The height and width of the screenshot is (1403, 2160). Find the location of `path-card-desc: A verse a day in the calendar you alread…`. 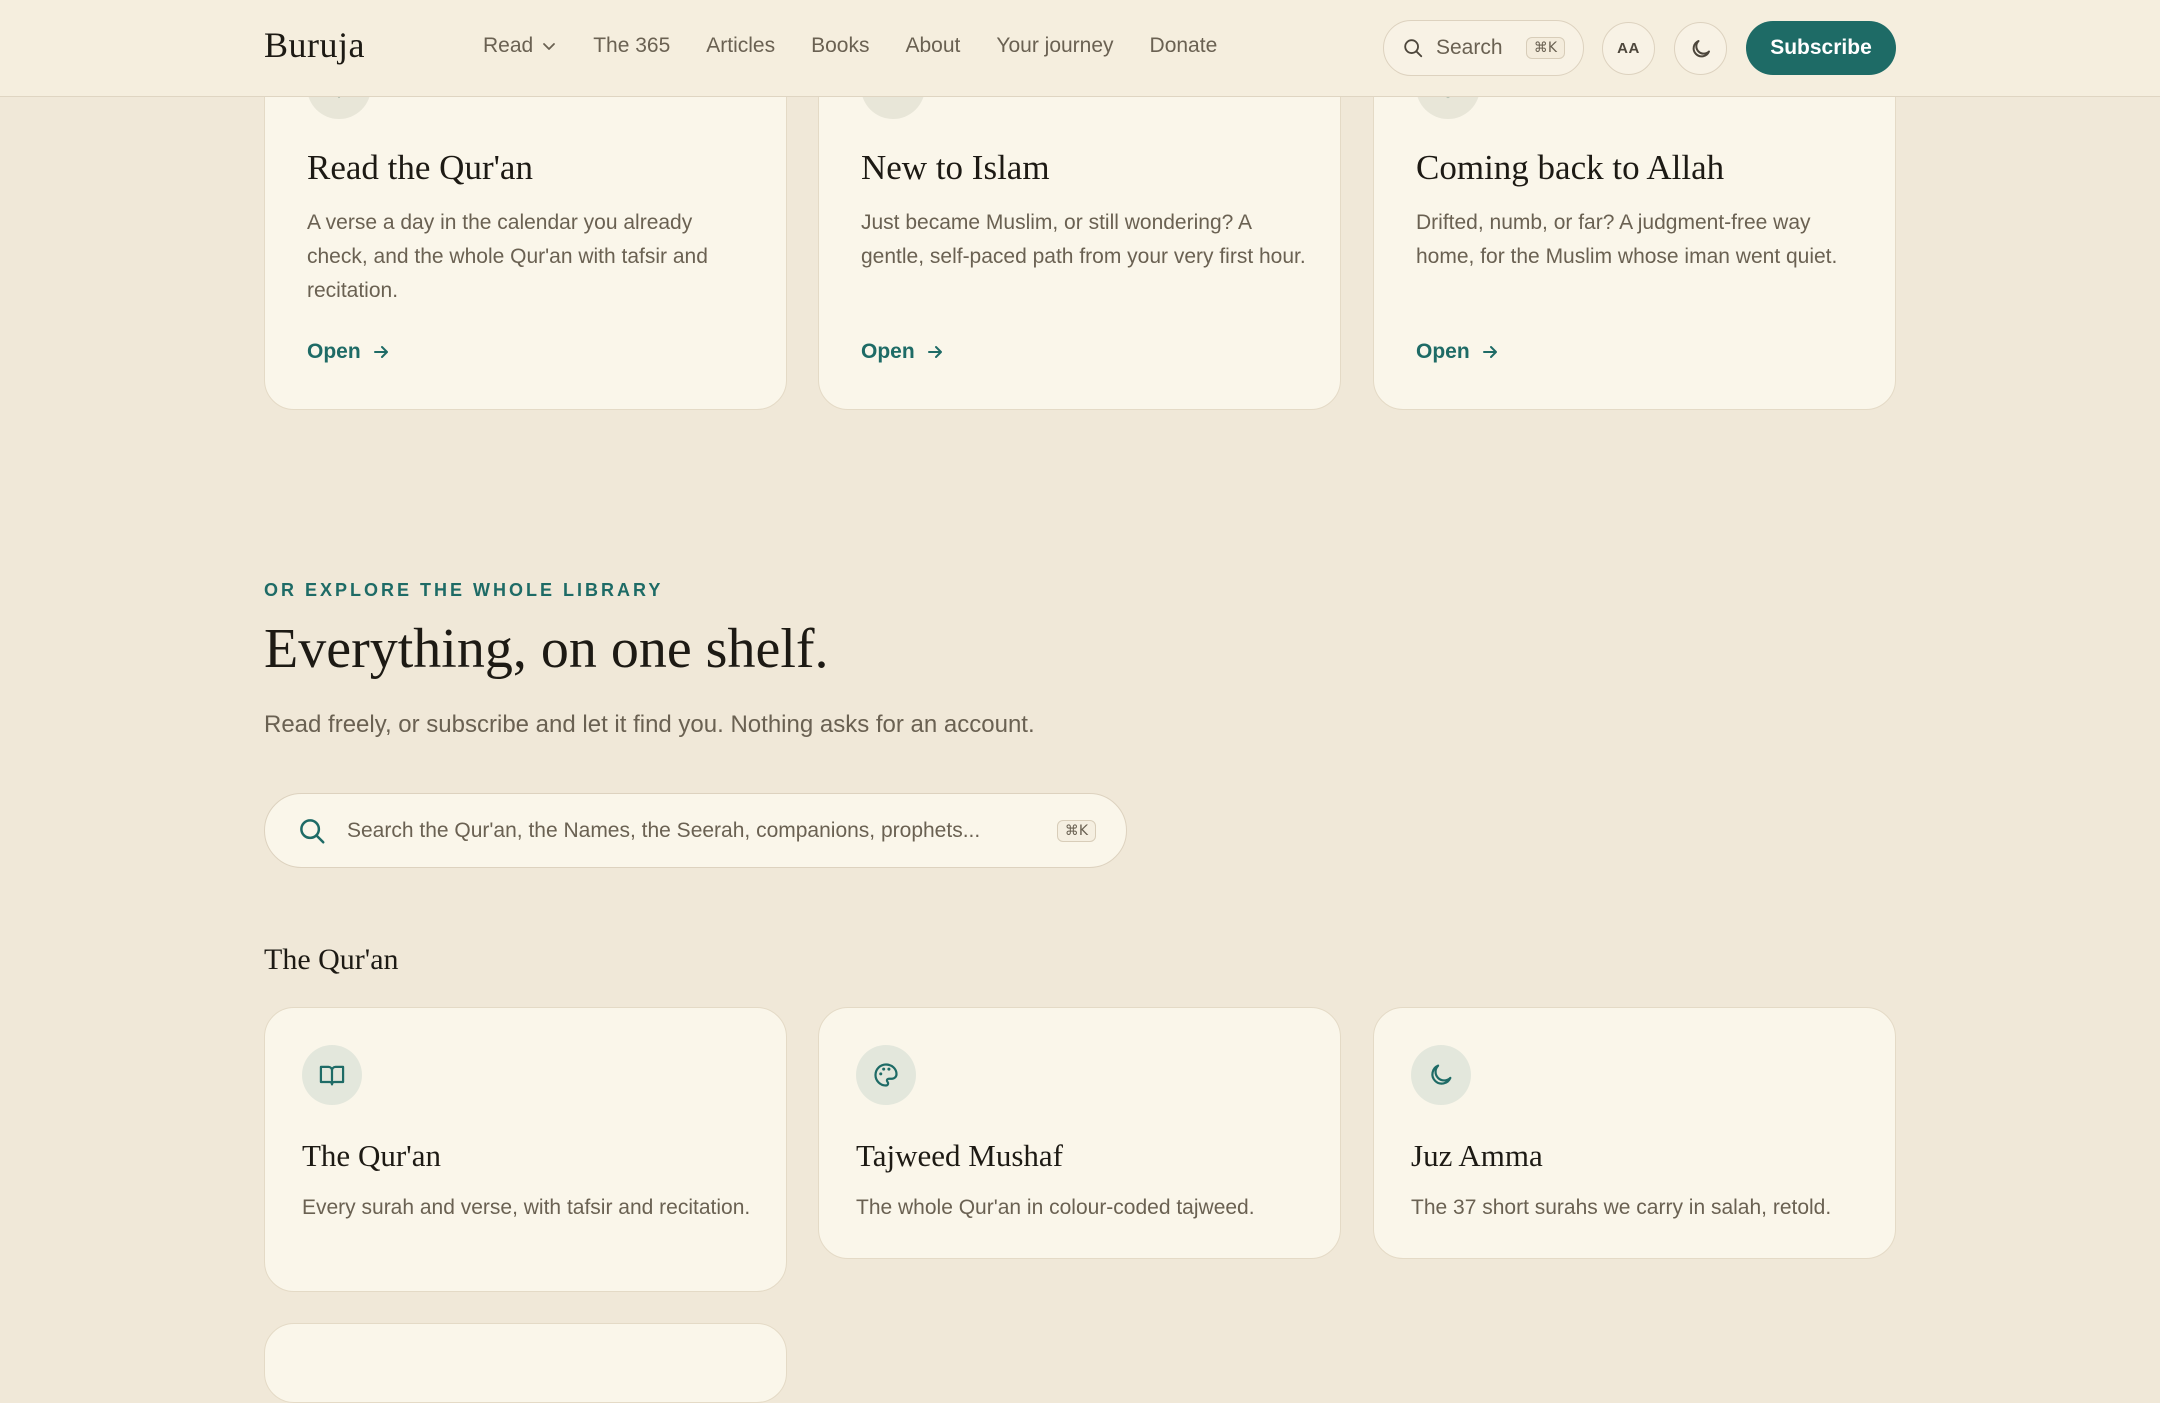

path-card-desc: A verse a day in the calendar you alread… is located at coordinates (507, 256).